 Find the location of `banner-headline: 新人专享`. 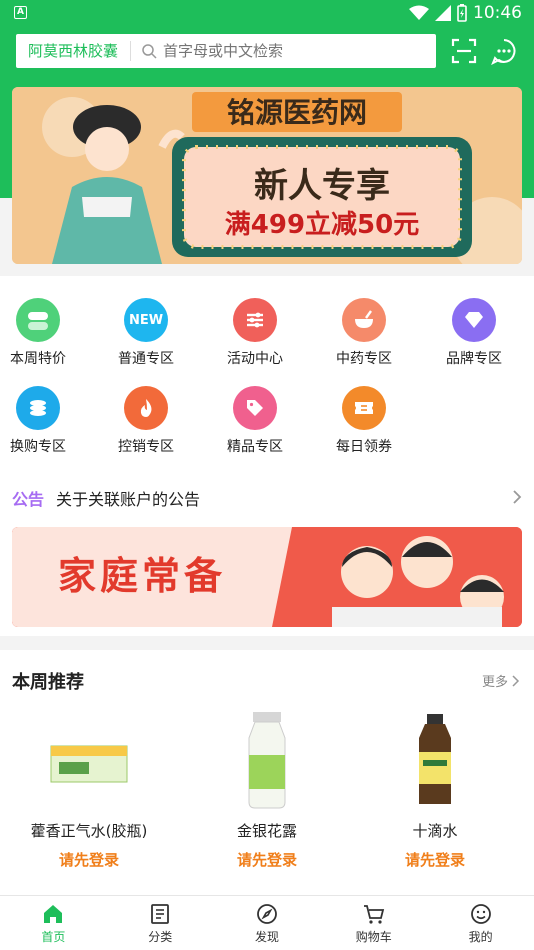

banner-headline: 新人专享 is located at coordinates (322, 186).